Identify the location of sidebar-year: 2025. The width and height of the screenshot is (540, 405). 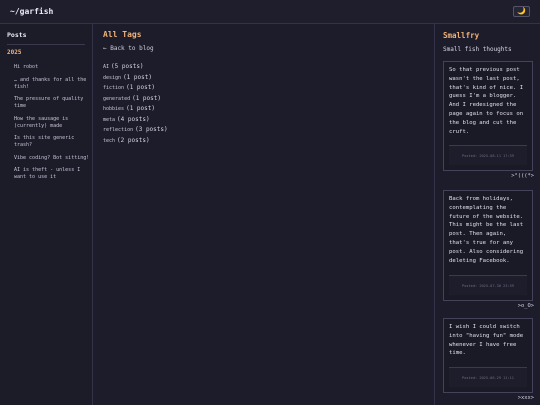
(14, 52).